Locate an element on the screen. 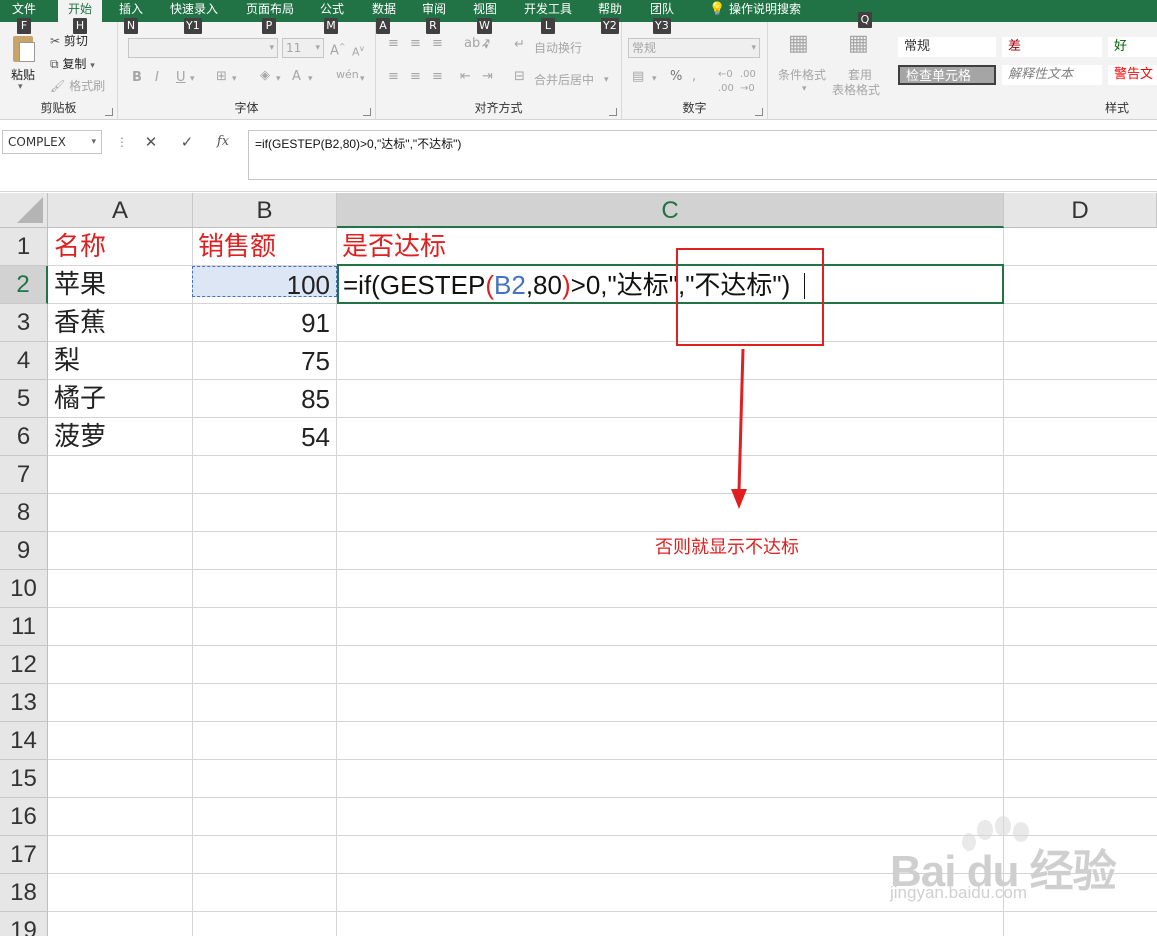 The image size is (1157, 936). cell-a1: 名称 is located at coordinates (80, 247).